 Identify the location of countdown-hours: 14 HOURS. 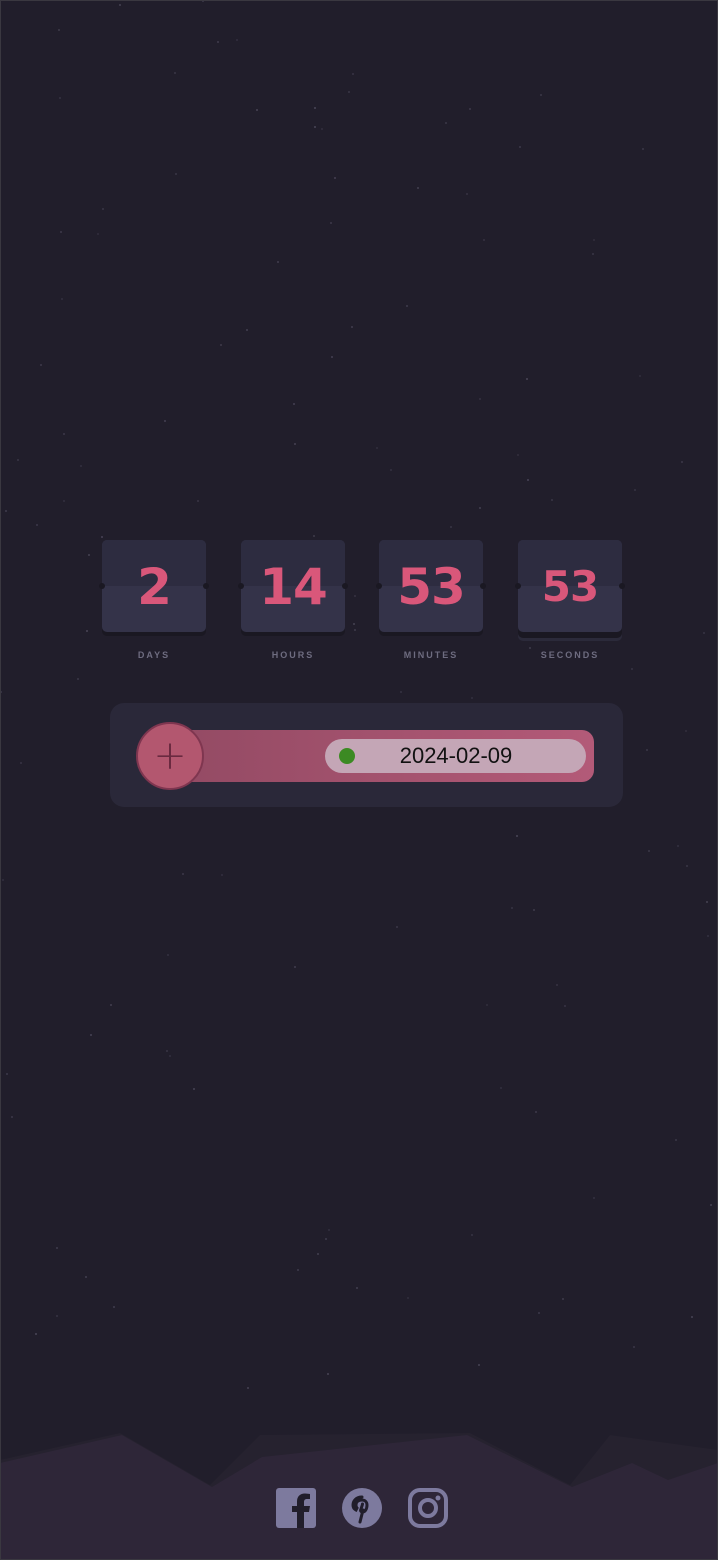
(293, 600).